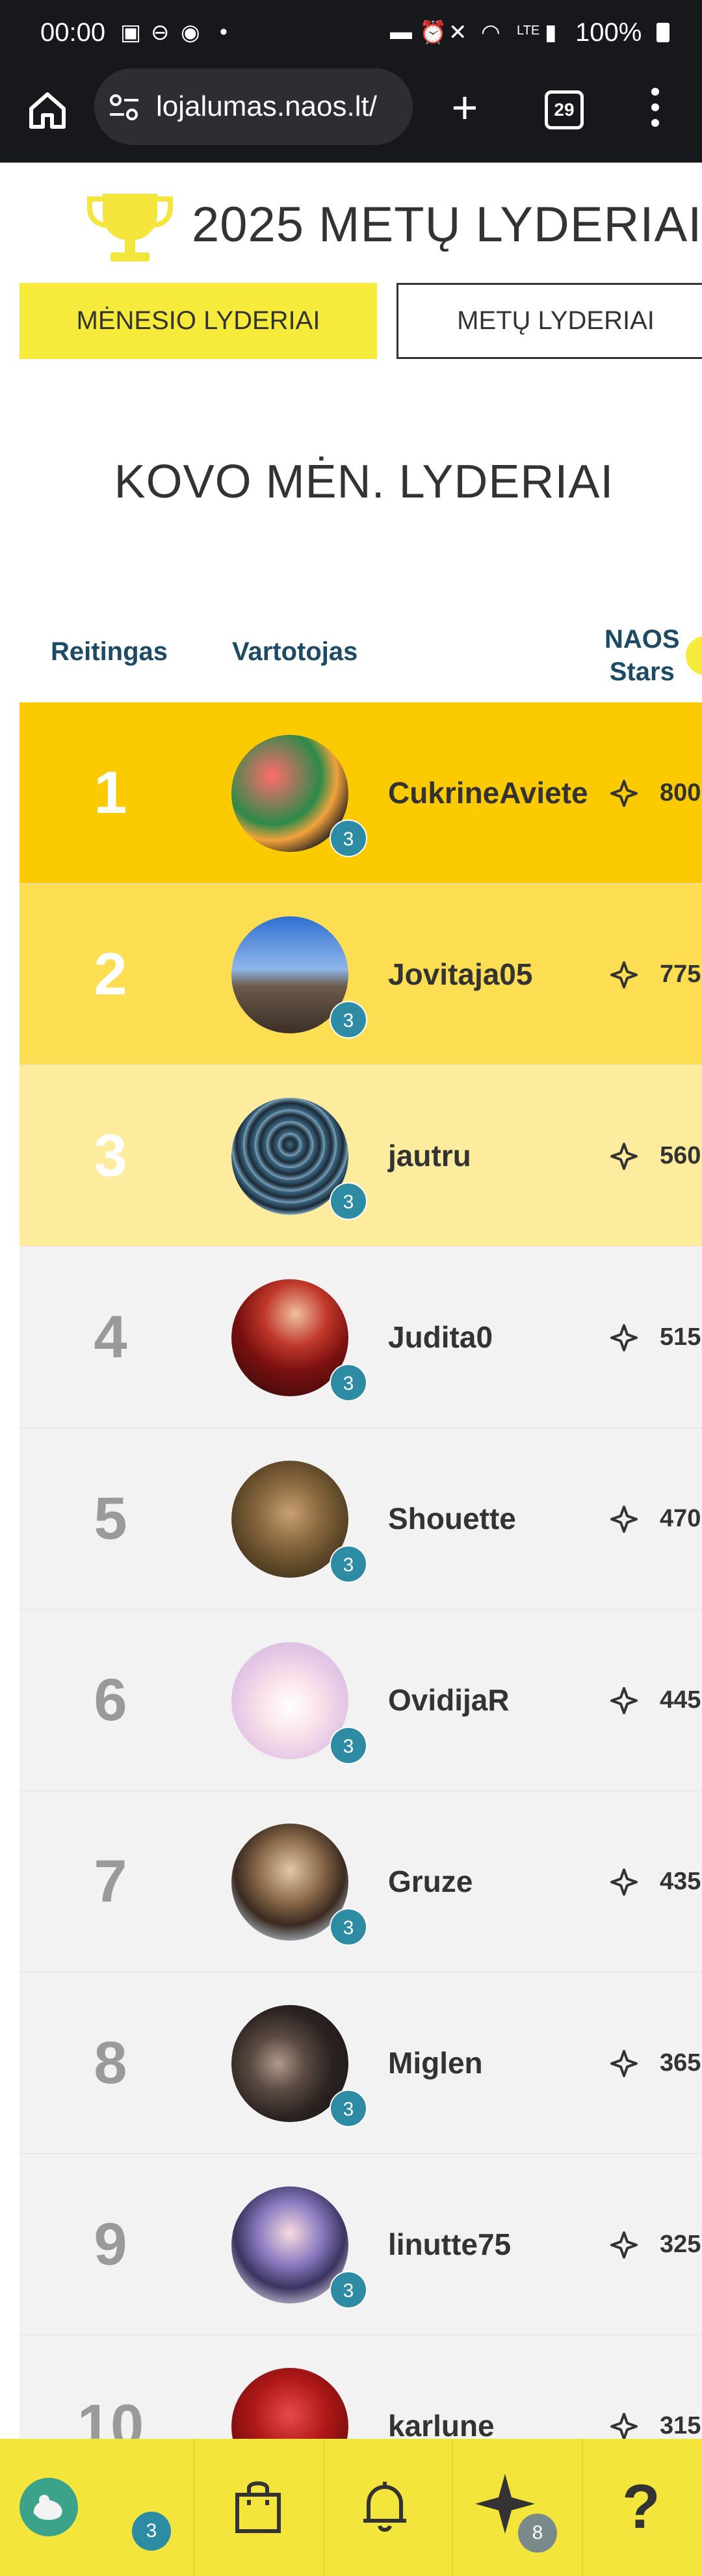 This screenshot has height=2576, width=702. What do you see at coordinates (384, 2507) in the screenshot?
I see `bell-icon` at bounding box center [384, 2507].